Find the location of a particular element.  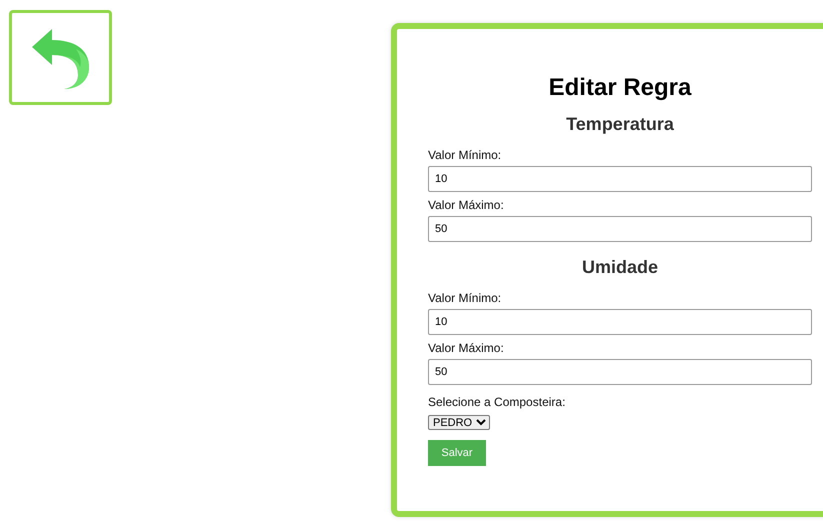

section-heading: Temperatura is located at coordinates (620, 124).